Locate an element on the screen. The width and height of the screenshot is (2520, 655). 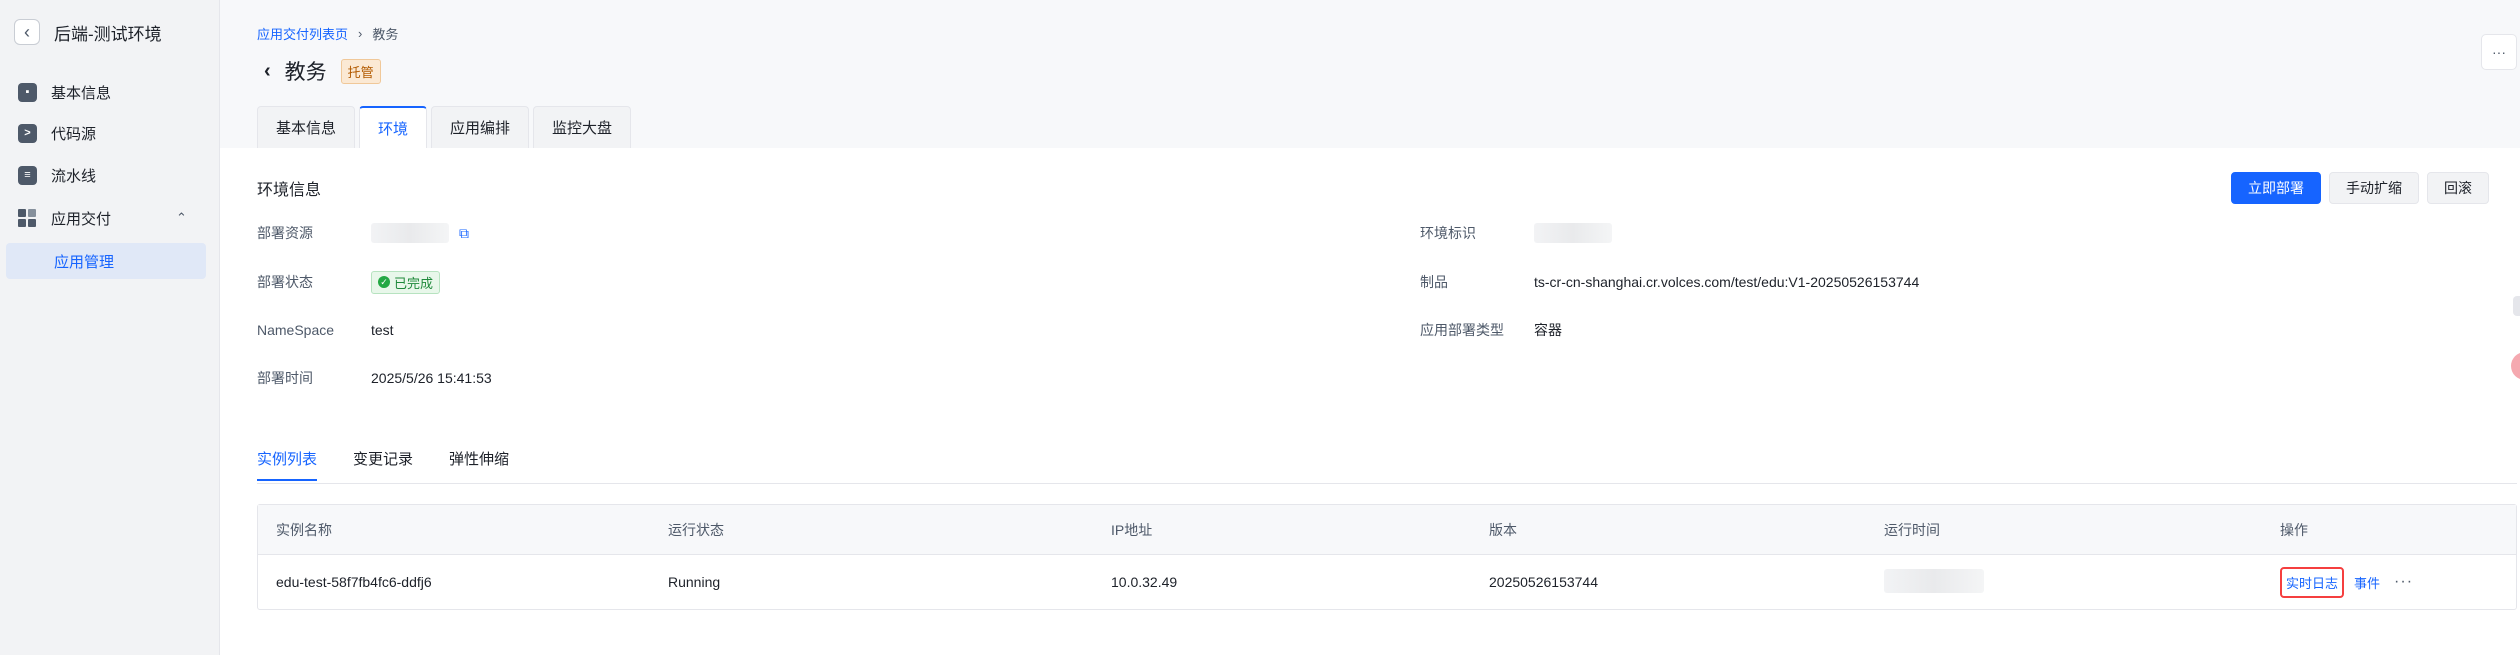
field-namespace: NameSpace test is located at coordinates (325, 330).